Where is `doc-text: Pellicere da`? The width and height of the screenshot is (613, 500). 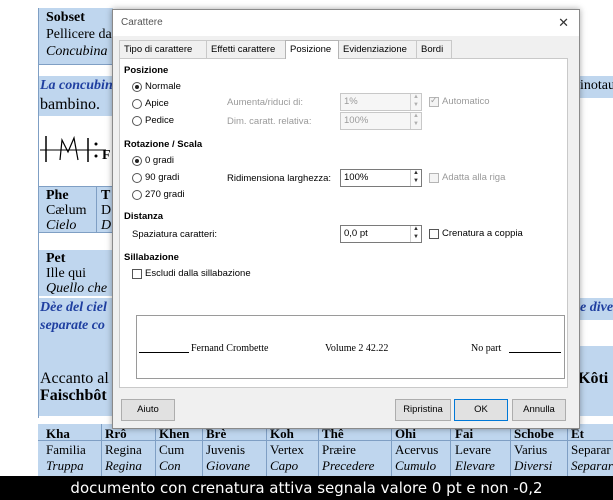 doc-text: Pellicere da is located at coordinates (79, 34).